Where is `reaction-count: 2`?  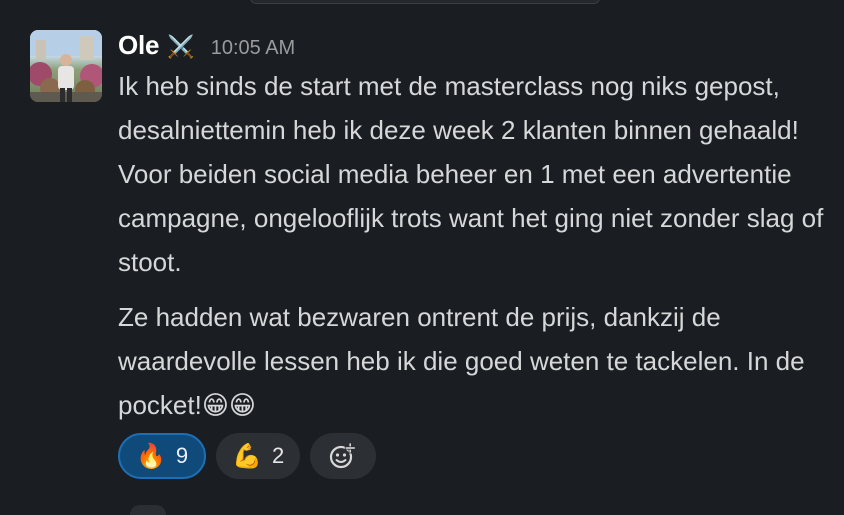 reaction-count: 2 is located at coordinates (278, 455).